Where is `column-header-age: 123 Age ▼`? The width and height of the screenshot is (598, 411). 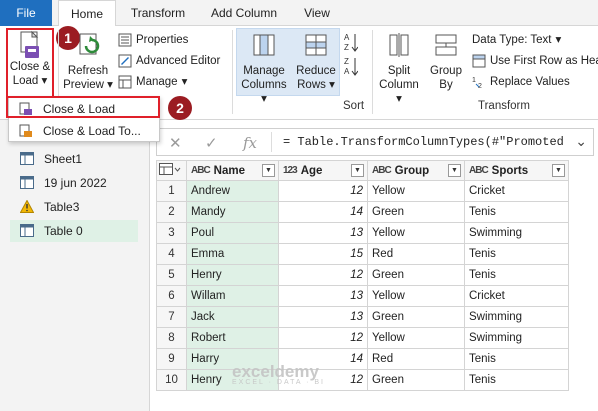
column-header-age: 123 Age ▼ is located at coordinates (323, 170).